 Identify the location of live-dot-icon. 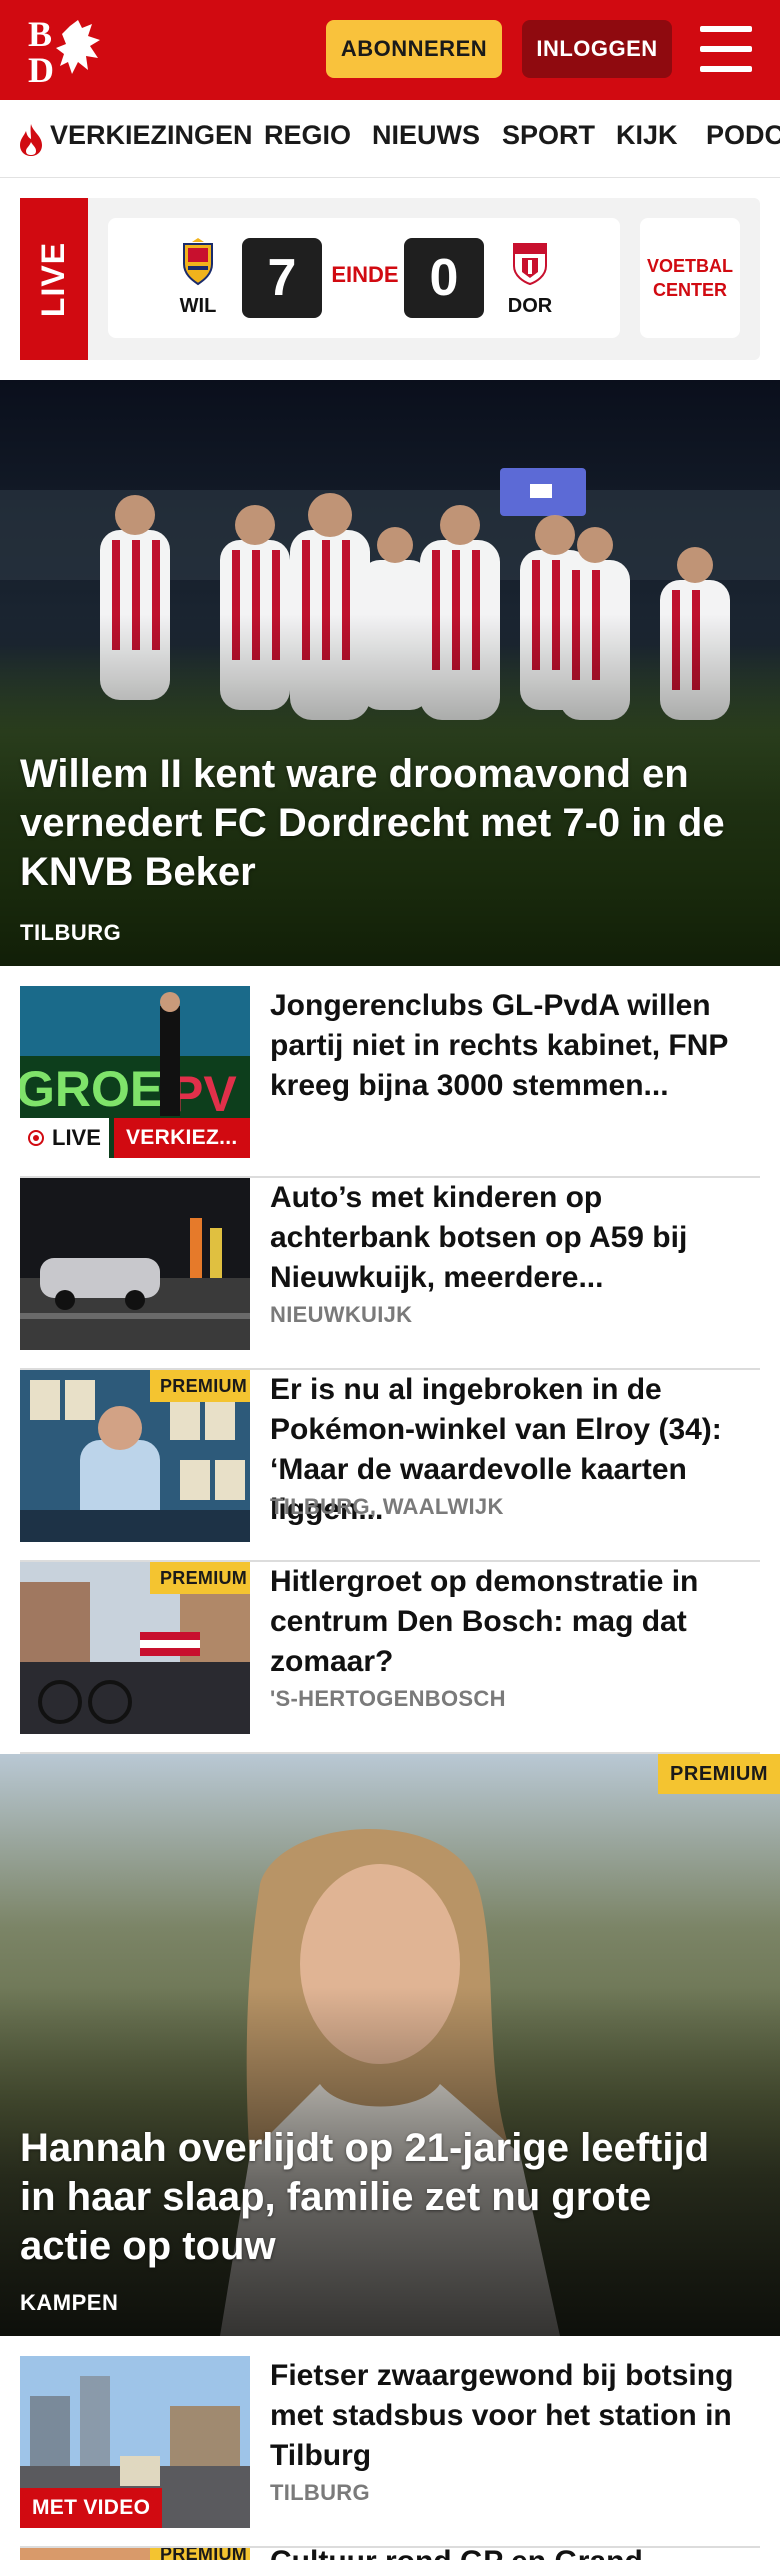
(36, 1138).